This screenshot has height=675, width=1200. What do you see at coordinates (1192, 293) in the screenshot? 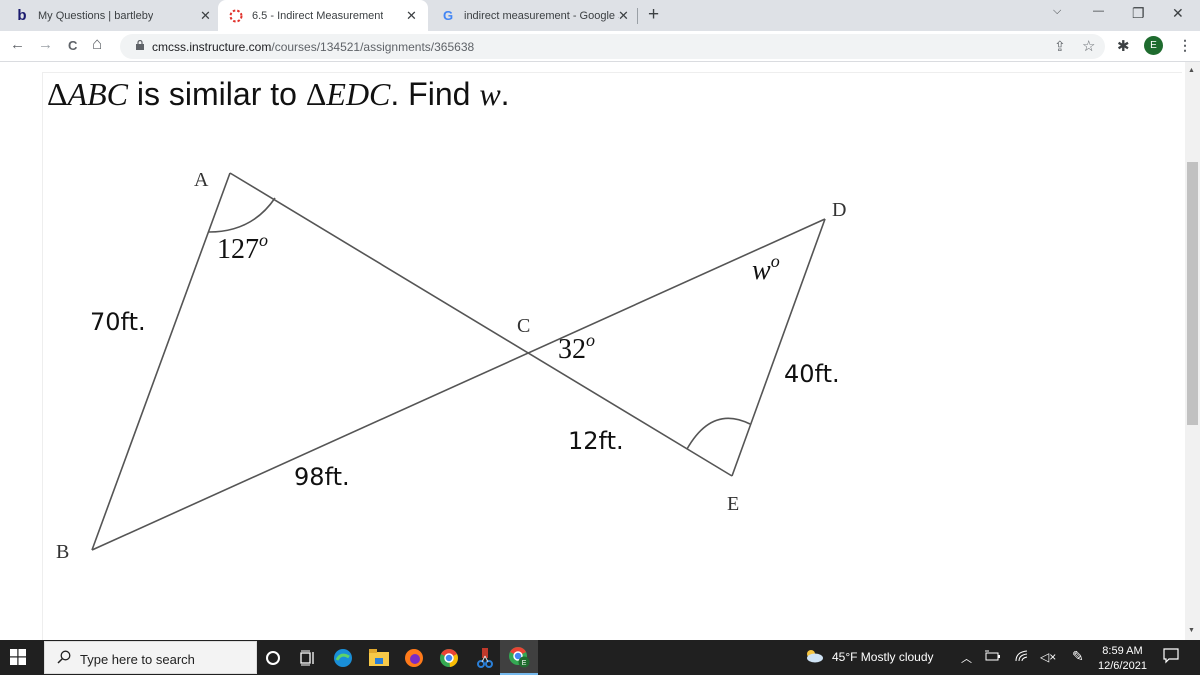
I see `scroll-thumb` at bounding box center [1192, 293].